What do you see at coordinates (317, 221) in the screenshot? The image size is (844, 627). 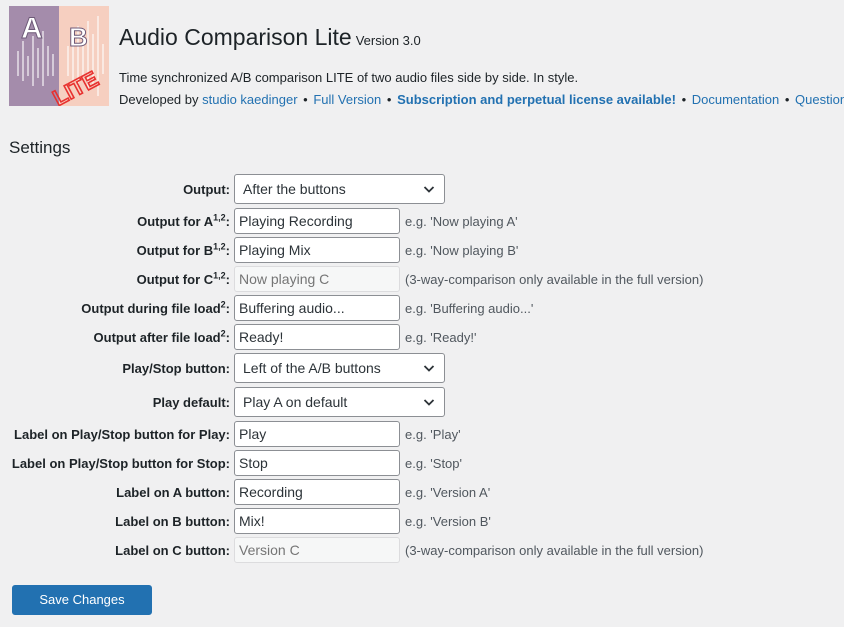 I see `output-for-a-input` at bounding box center [317, 221].